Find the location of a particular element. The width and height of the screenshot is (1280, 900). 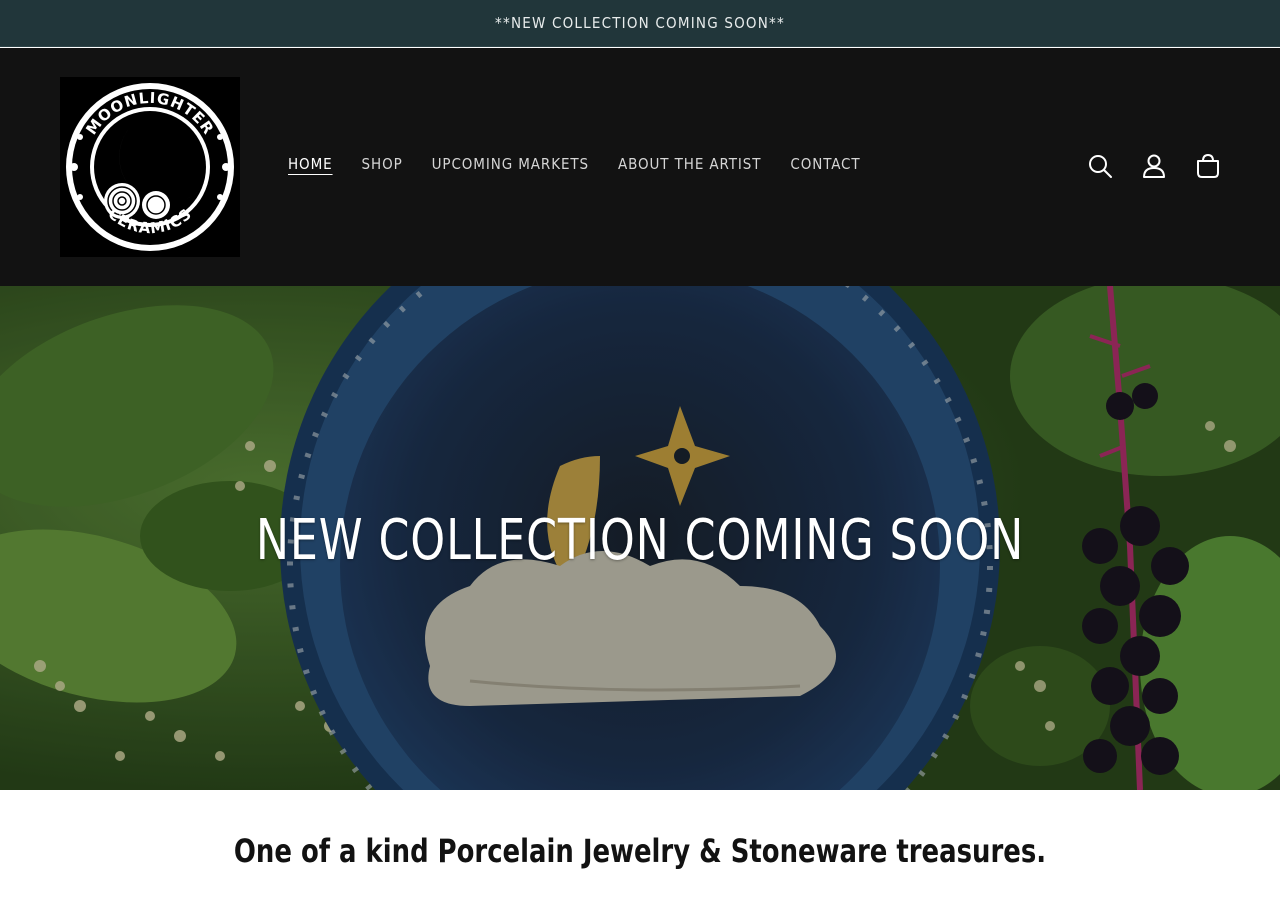

search-icon is located at coordinates (1100, 166).